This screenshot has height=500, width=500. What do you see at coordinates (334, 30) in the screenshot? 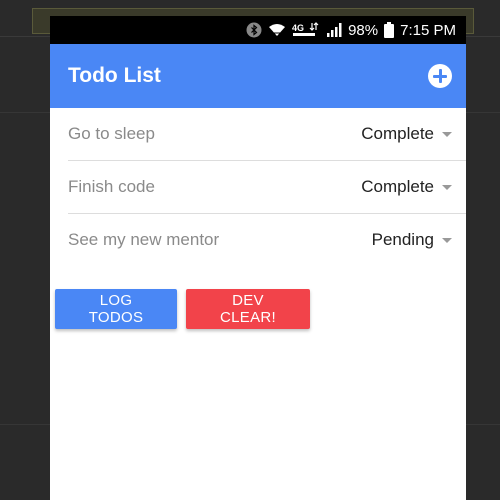
I see `signal-icon` at bounding box center [334, 30].